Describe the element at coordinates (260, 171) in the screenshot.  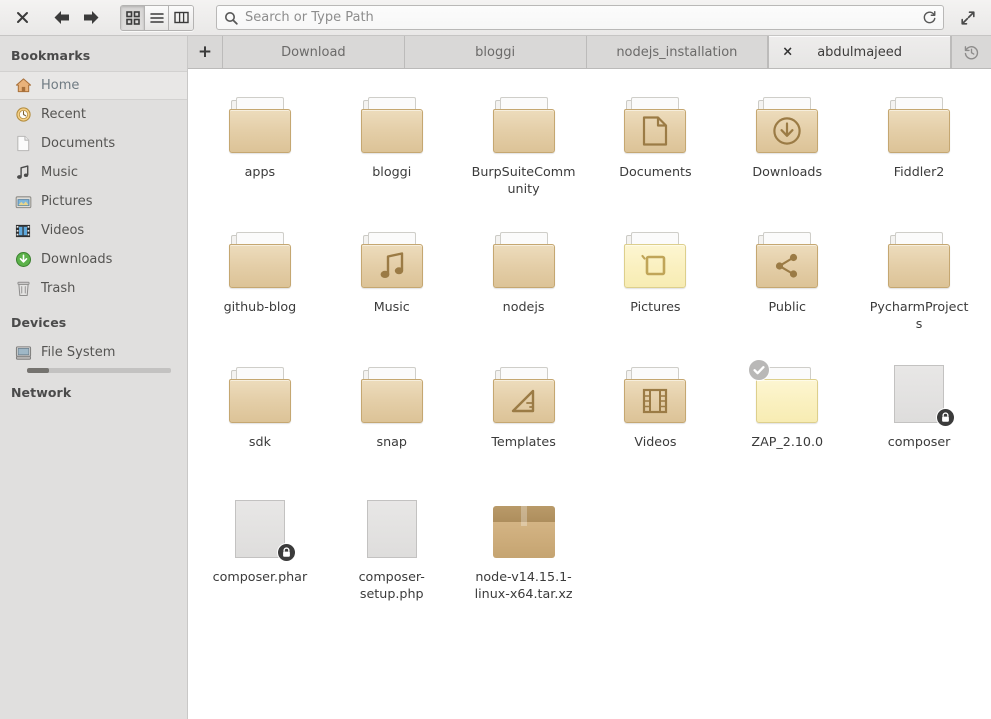
I see `file-name-label: apps` at that location.